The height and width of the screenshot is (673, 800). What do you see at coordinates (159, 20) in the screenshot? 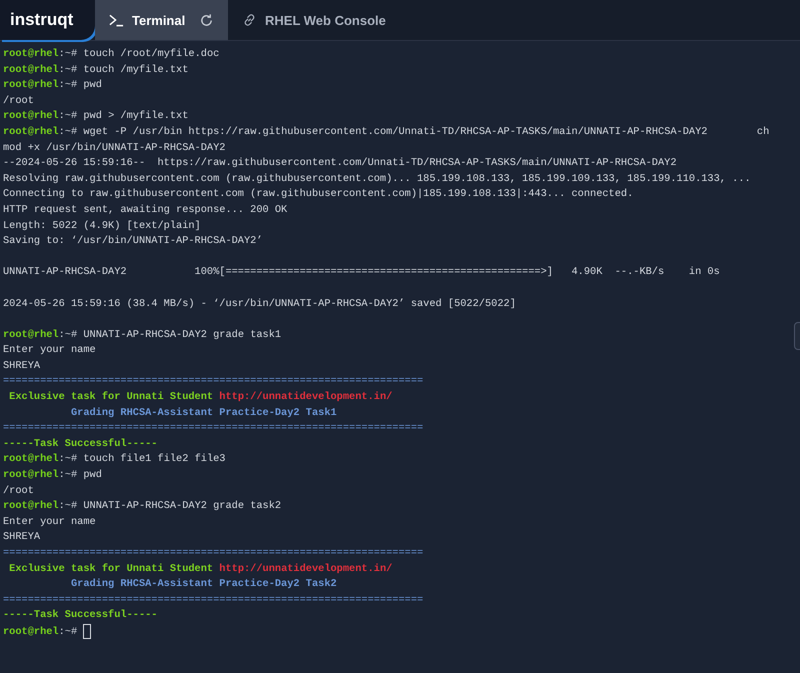
I see `tab-label: Terminal` at bounding box center [159, 20].